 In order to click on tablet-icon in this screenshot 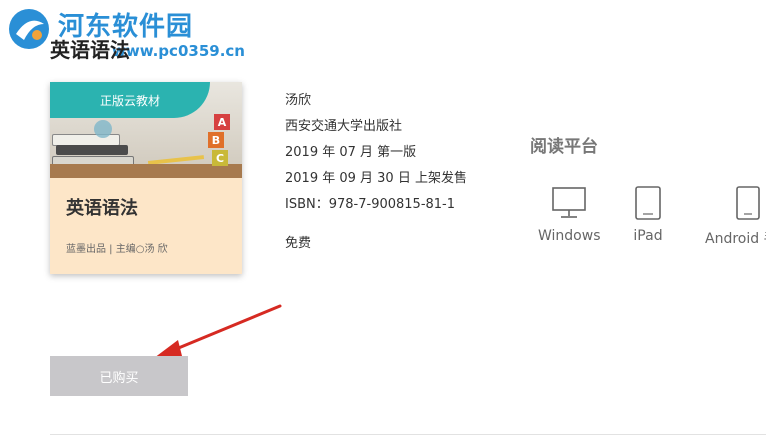, I will do `click(648, 203)`.